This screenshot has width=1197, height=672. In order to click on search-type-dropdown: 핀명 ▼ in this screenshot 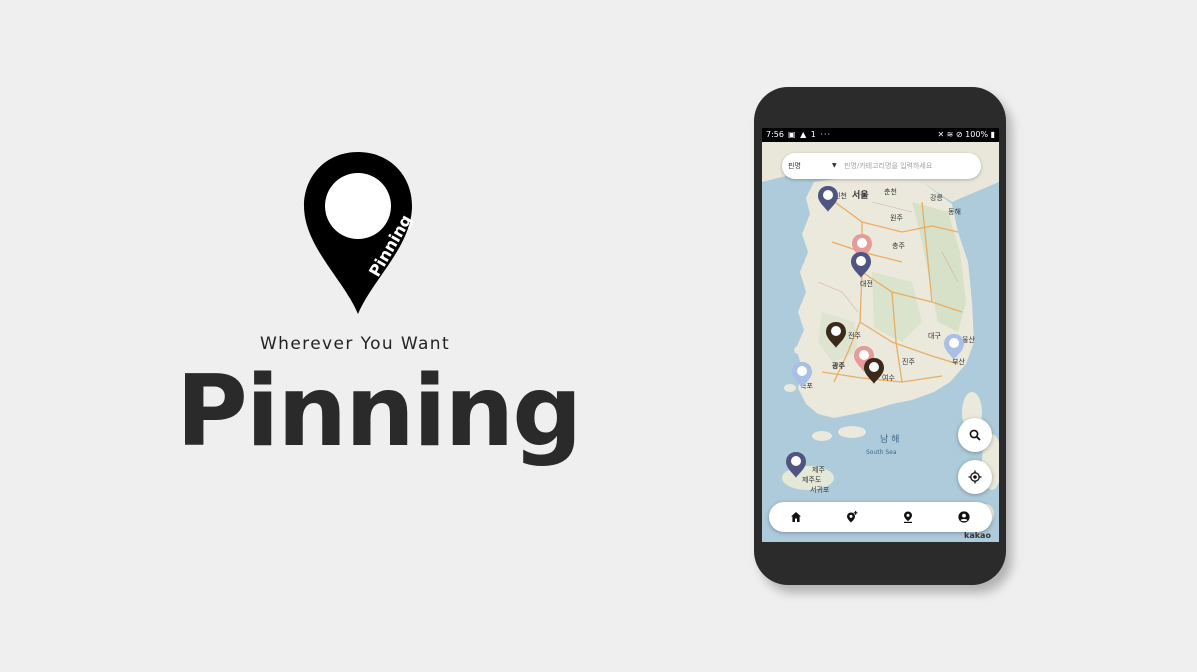, I will do `click(814, 166)`.